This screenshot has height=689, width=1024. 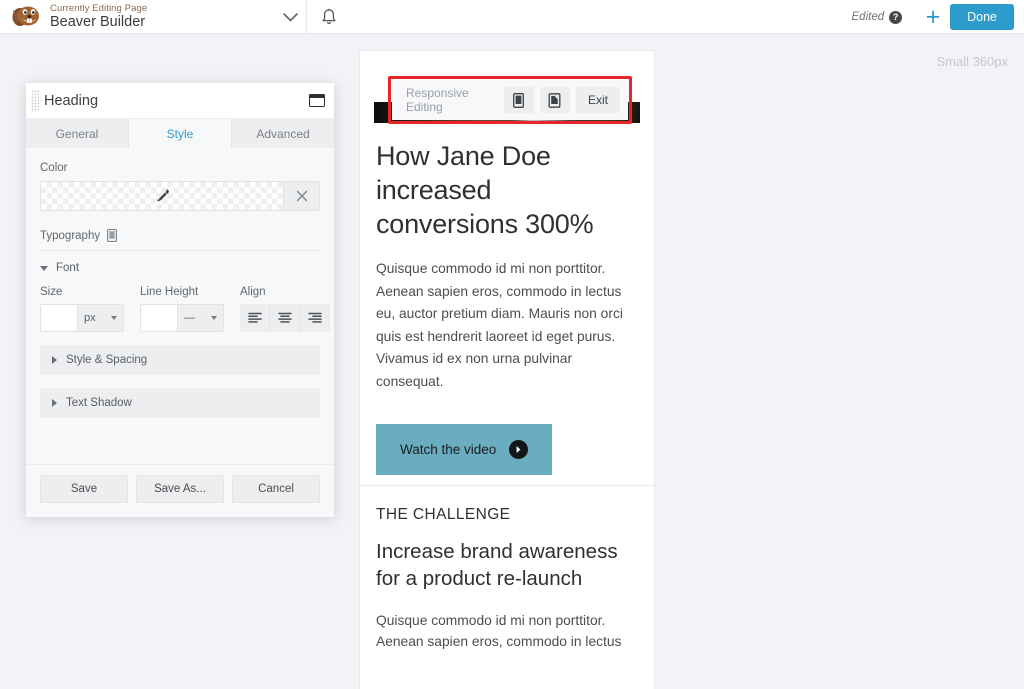 I want to click on preview-kicker: THE CHALLENGE, so click(x=507, y=515).